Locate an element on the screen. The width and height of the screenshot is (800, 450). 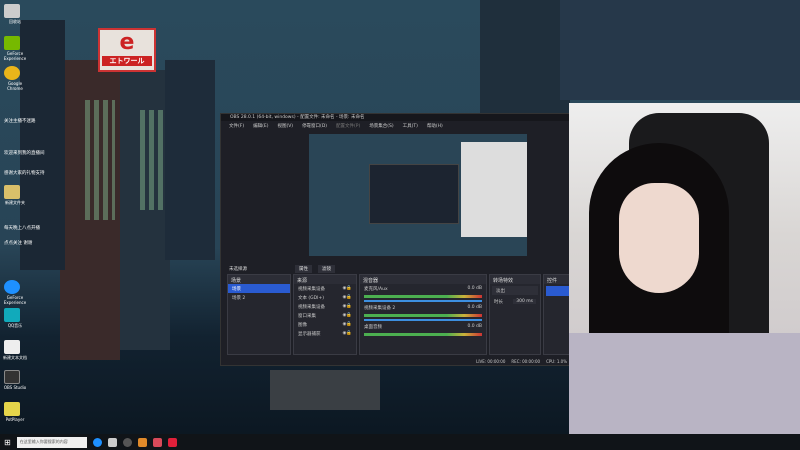
dock-title: 混音器 is located at coordinates (423, 279).